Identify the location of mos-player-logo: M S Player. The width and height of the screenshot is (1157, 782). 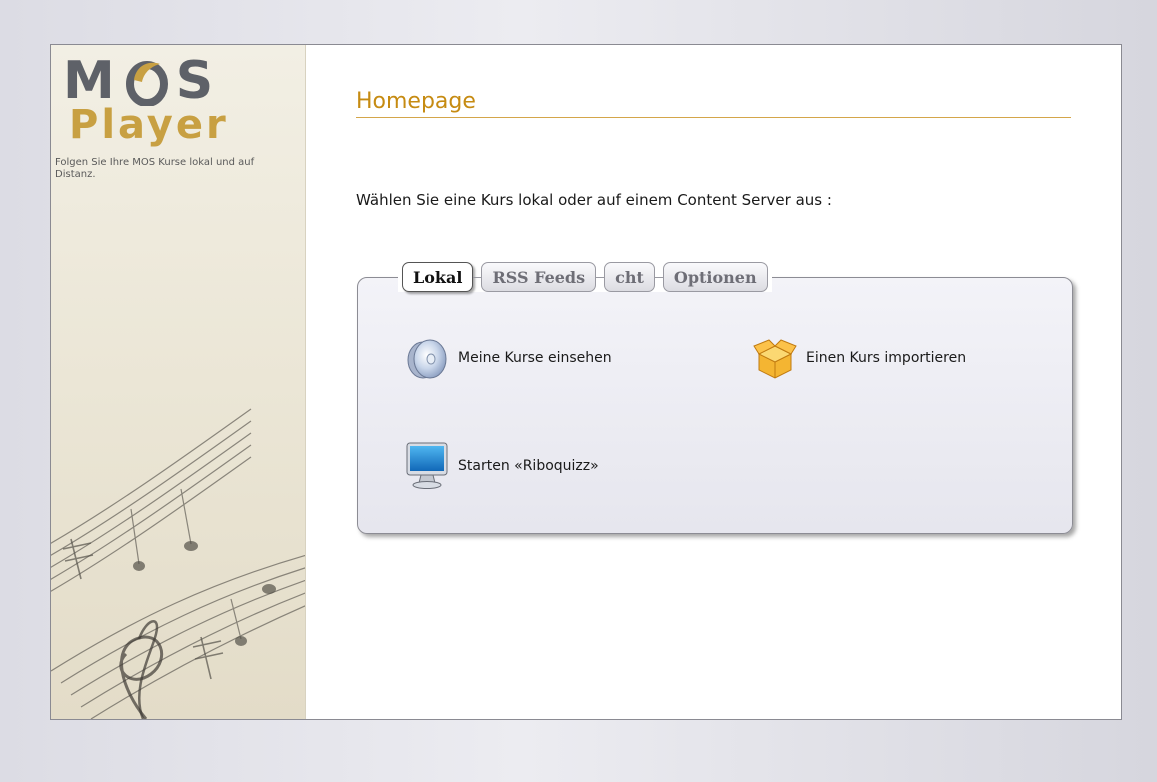
(146, 99).